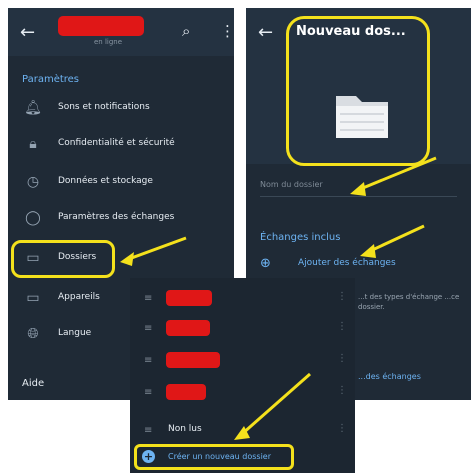  I want to click on devices-icon: ▭, so click(33, 298).